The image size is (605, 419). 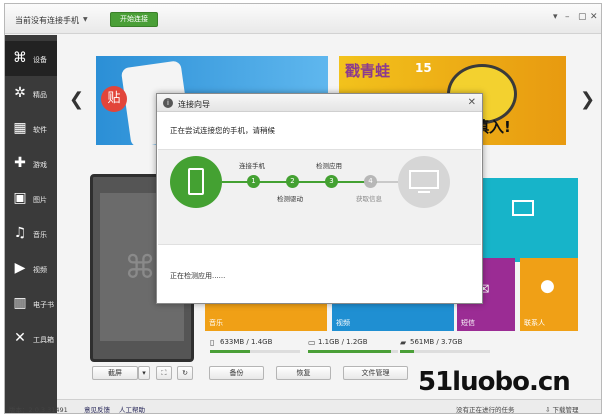 I want to click on sidebar-item-video: ▶ 视频, so click(x=31, y=268).